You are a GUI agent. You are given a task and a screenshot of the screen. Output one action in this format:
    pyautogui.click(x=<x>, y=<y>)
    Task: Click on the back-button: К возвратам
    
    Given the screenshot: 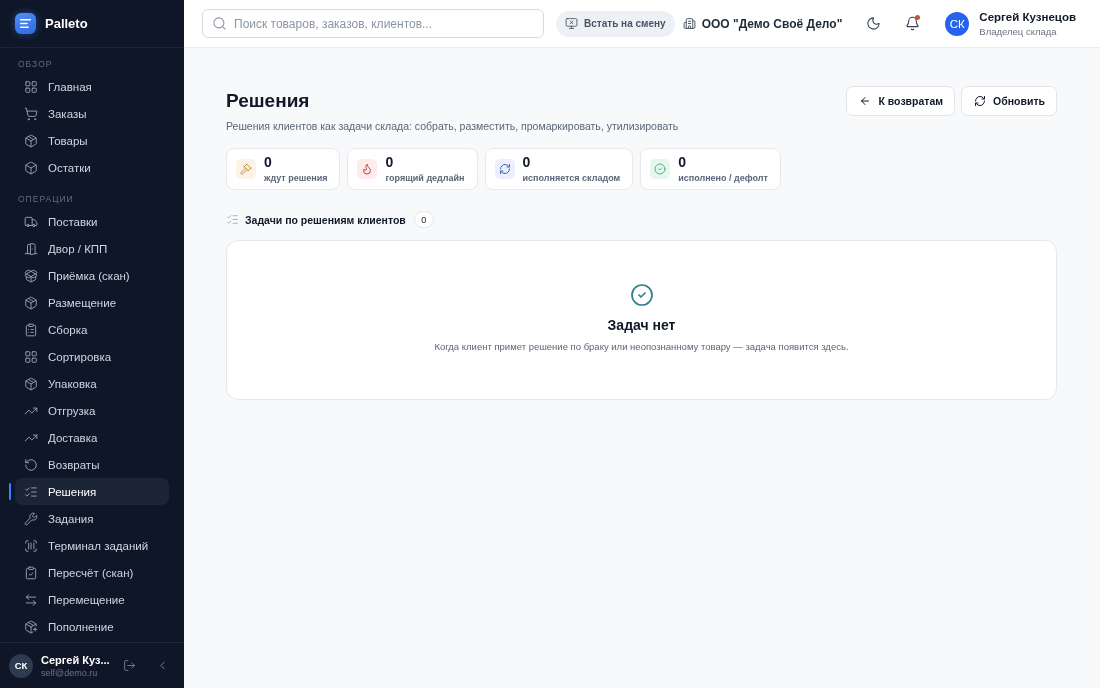 What is the action you would take?
    pyautogui.click(x=901, y=101)
    